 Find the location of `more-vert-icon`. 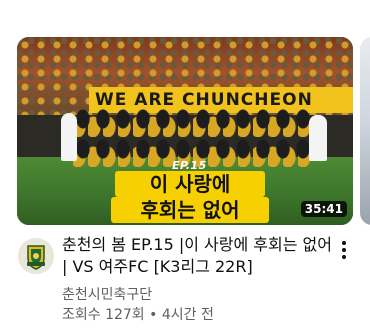

more-vert-icon is located at coordinates (344, 250).